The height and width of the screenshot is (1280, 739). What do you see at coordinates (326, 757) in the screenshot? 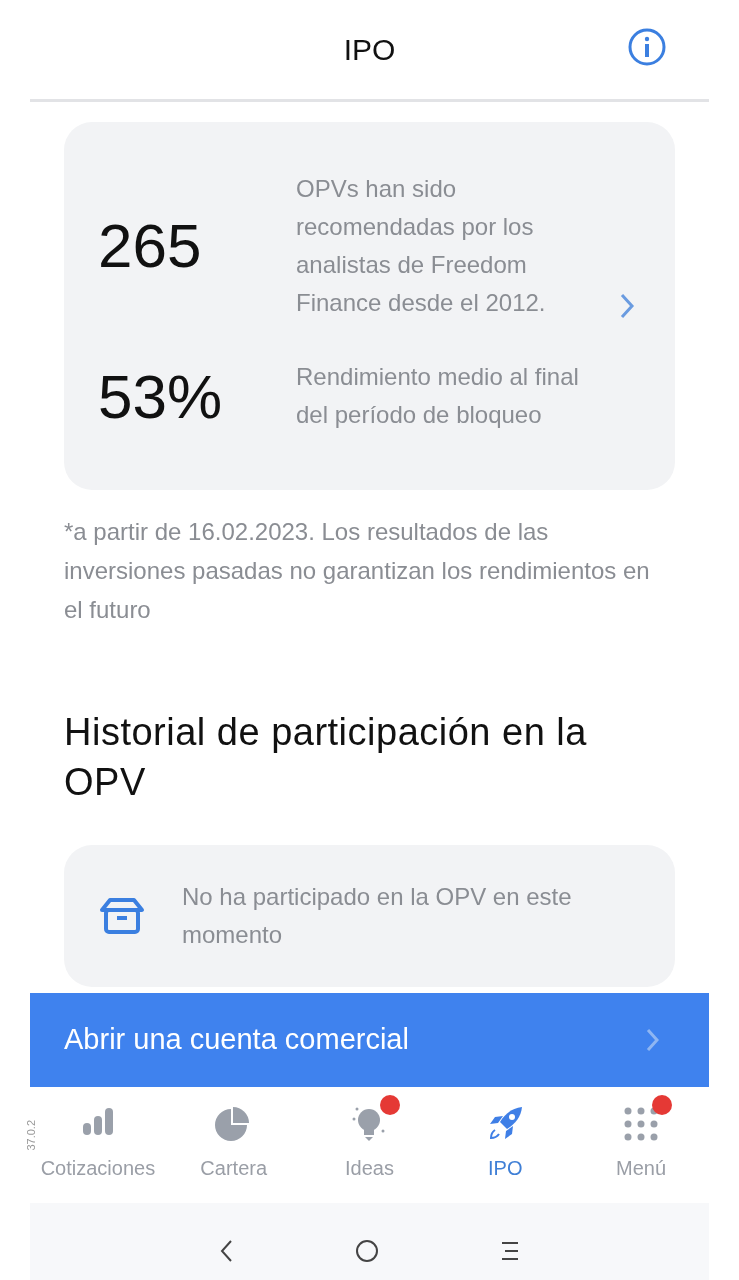
I see `section-heading: Historial de participación en la OPV` at bounding box center [326, 757].